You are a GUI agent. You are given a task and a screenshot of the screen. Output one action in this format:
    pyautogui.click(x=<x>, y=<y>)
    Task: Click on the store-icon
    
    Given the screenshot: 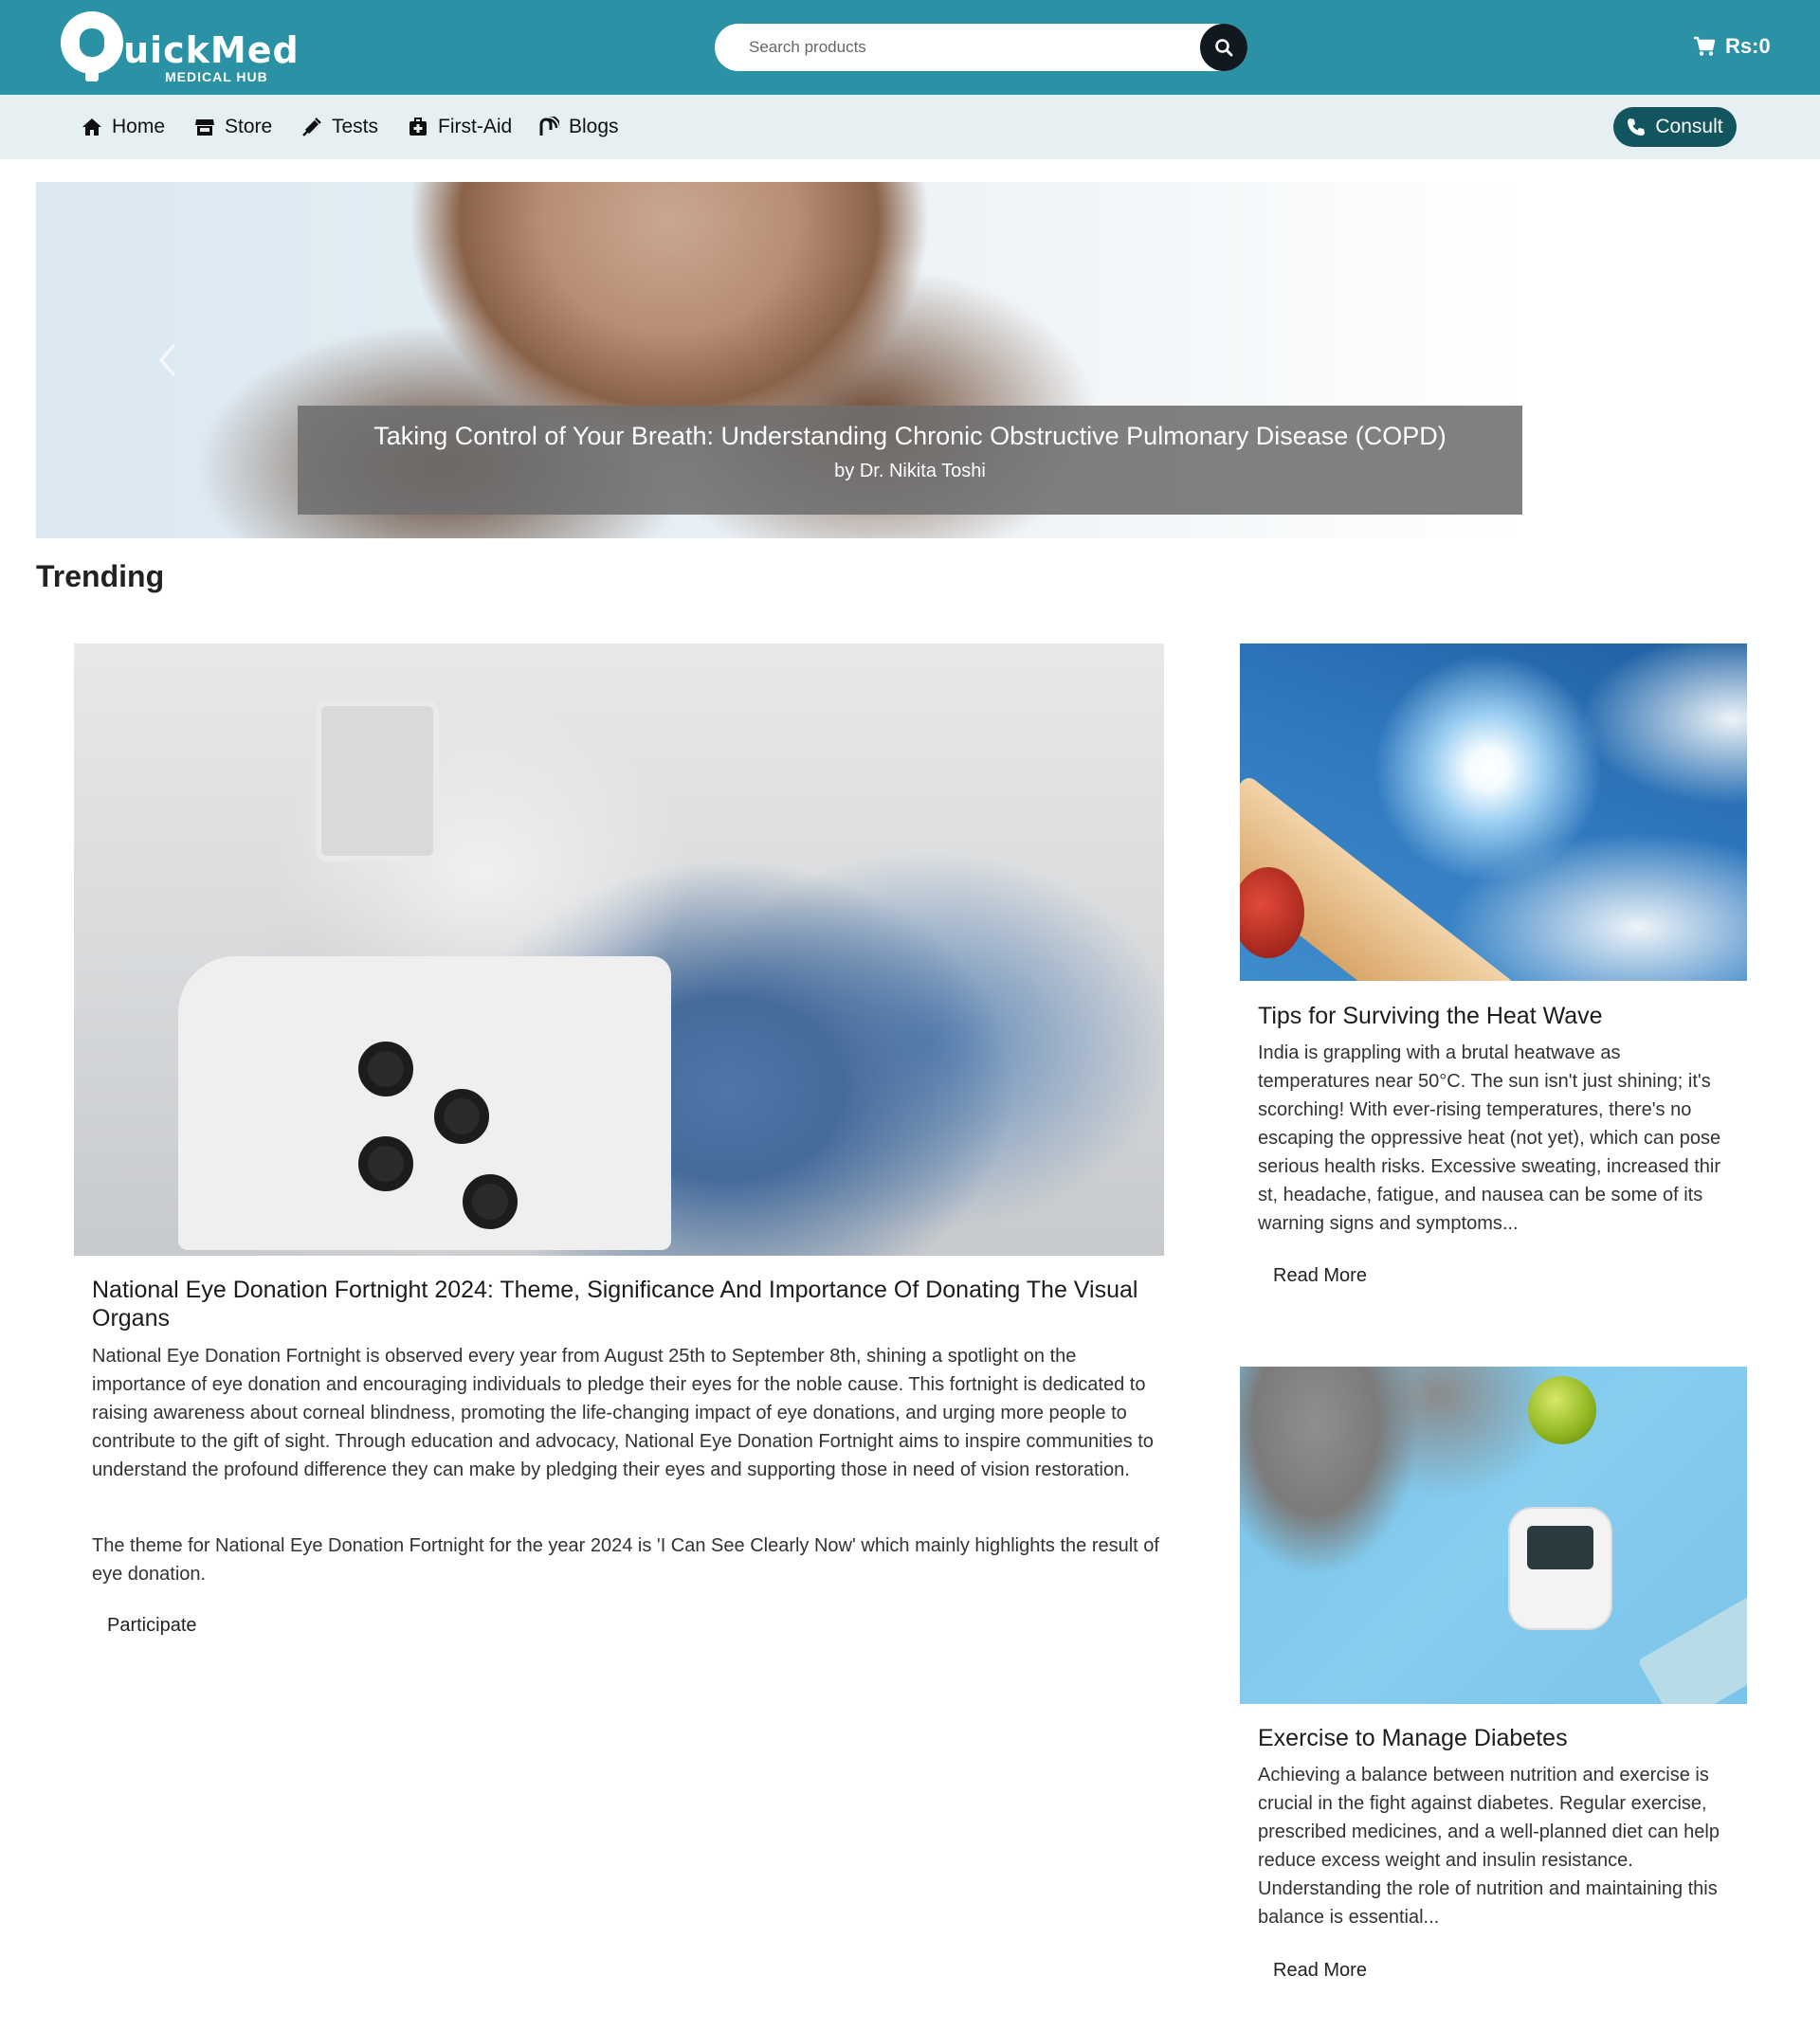 What is the action you would take?
    pyautogui.click(x=204, y=127)
    